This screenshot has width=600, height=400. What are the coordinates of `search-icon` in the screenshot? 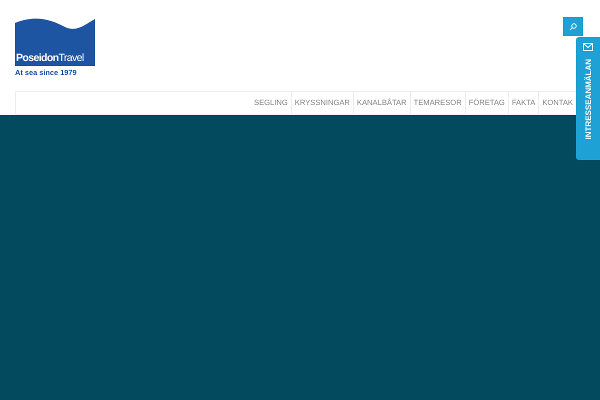 It's located at (573, 26).